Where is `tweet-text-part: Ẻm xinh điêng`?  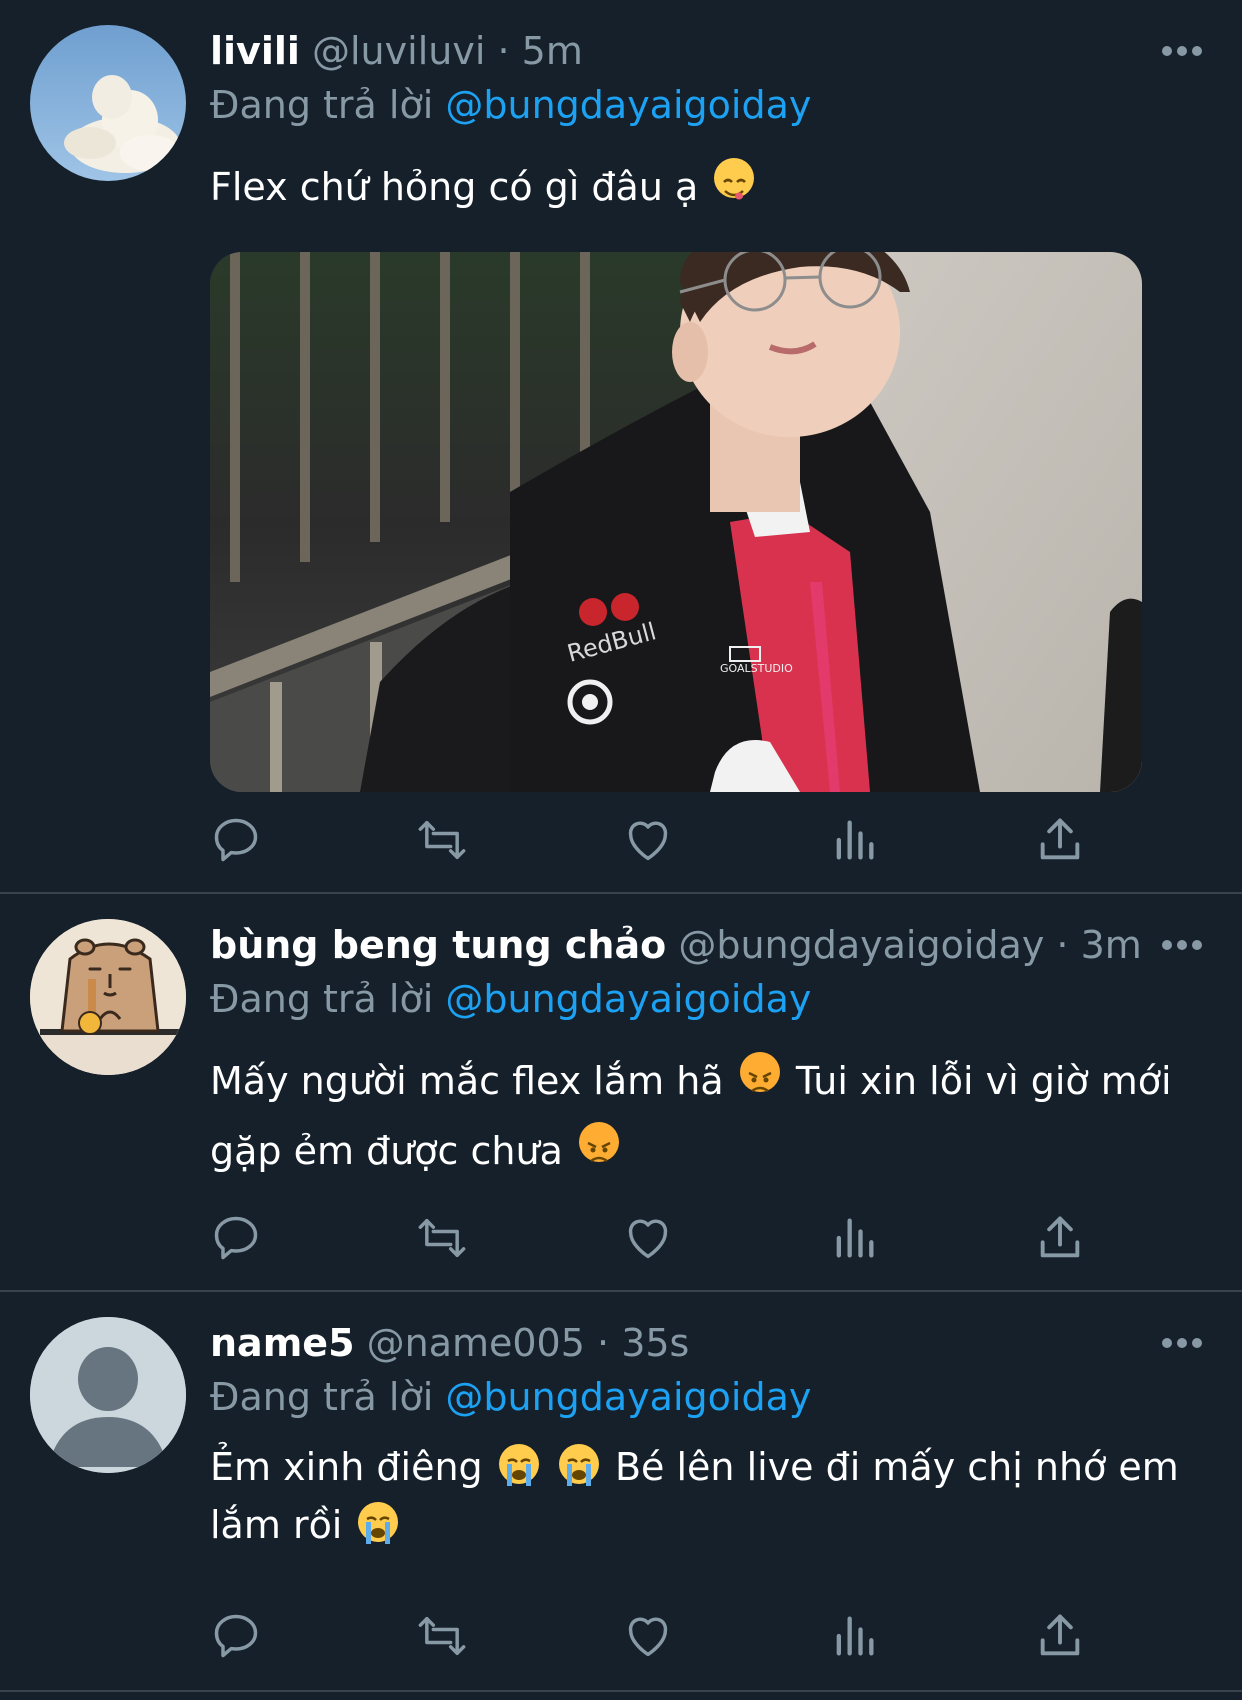
tweet-text-part: Ẻm xinh điêng is located at coordinates (346, 1467).